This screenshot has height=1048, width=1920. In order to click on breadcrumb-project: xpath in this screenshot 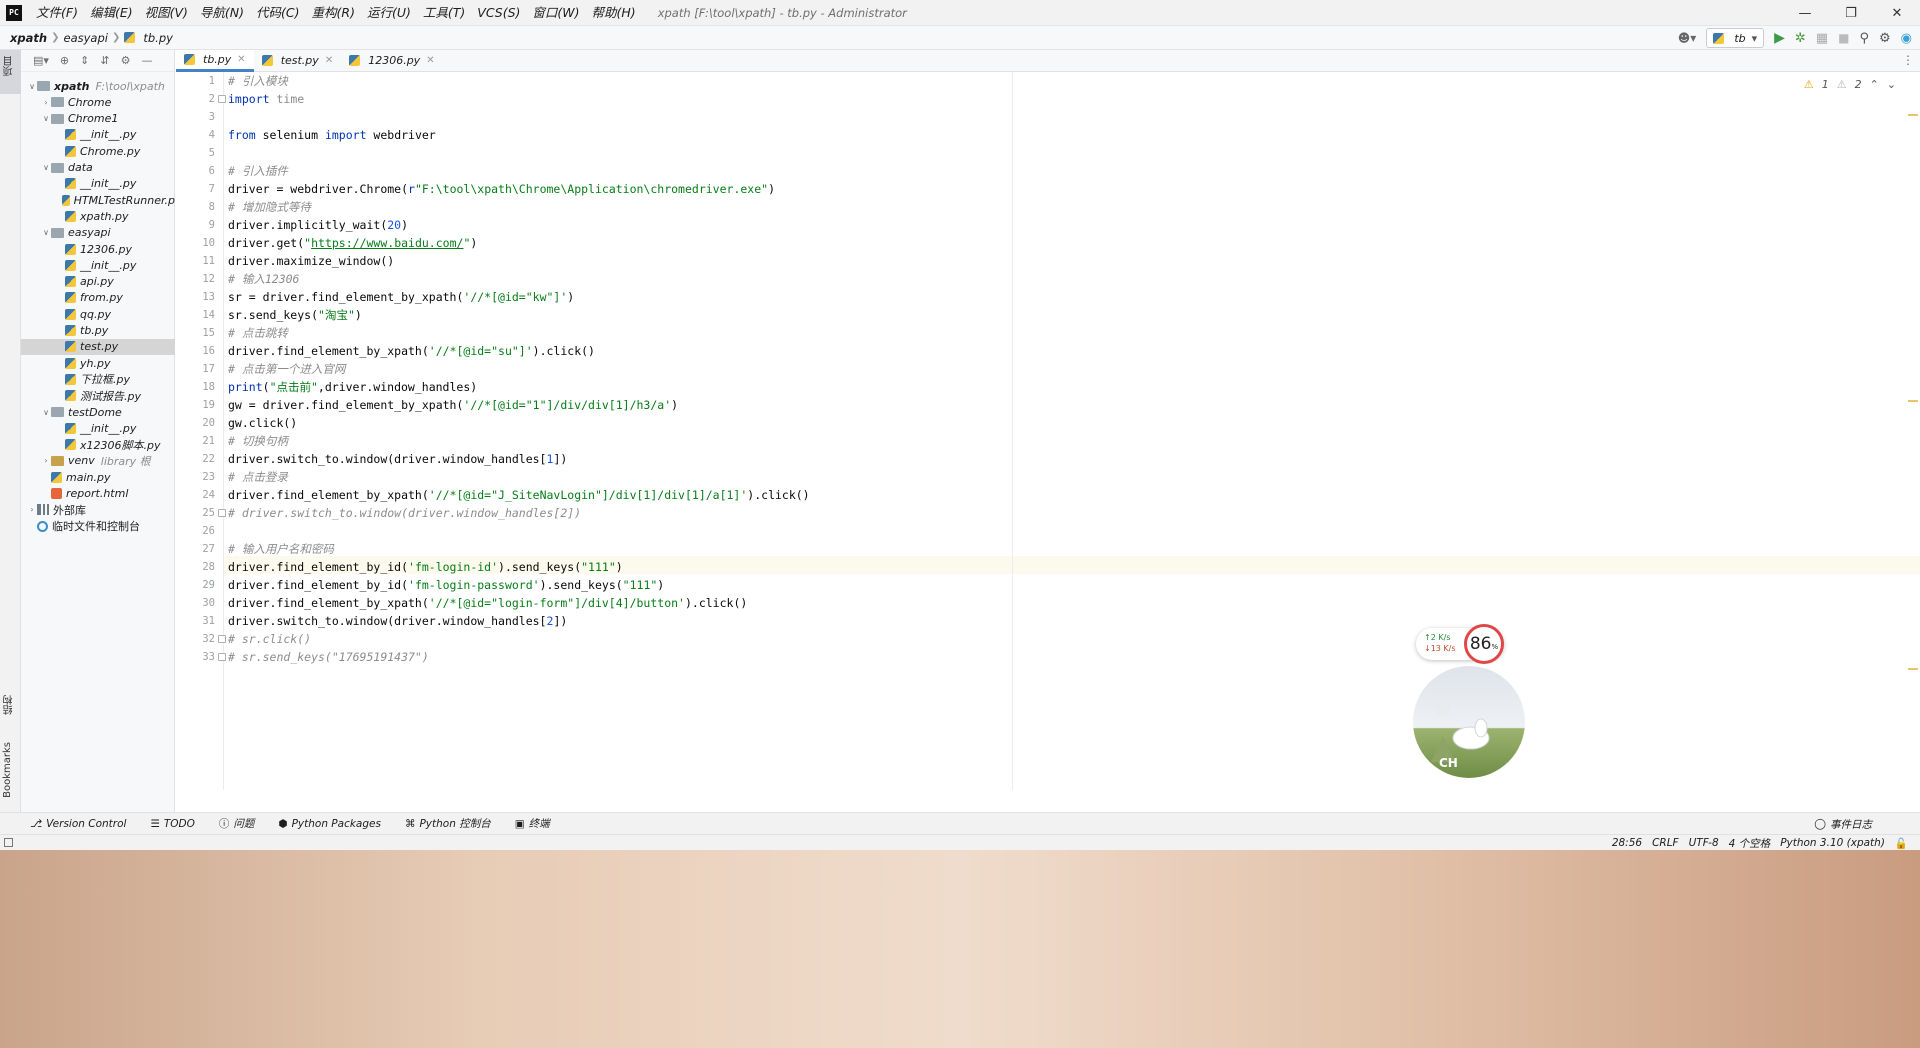, I will do `click(25, 38)`.